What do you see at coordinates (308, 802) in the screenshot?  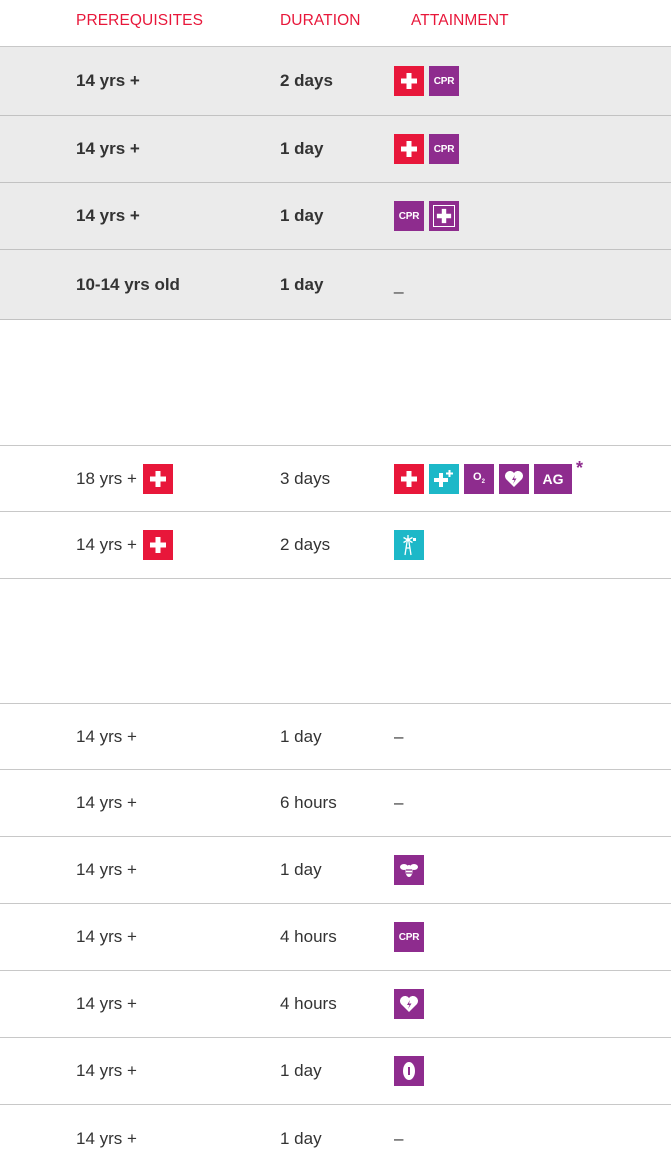 I see `duration-cell: 6 hours` at bounding box center [308, 802].